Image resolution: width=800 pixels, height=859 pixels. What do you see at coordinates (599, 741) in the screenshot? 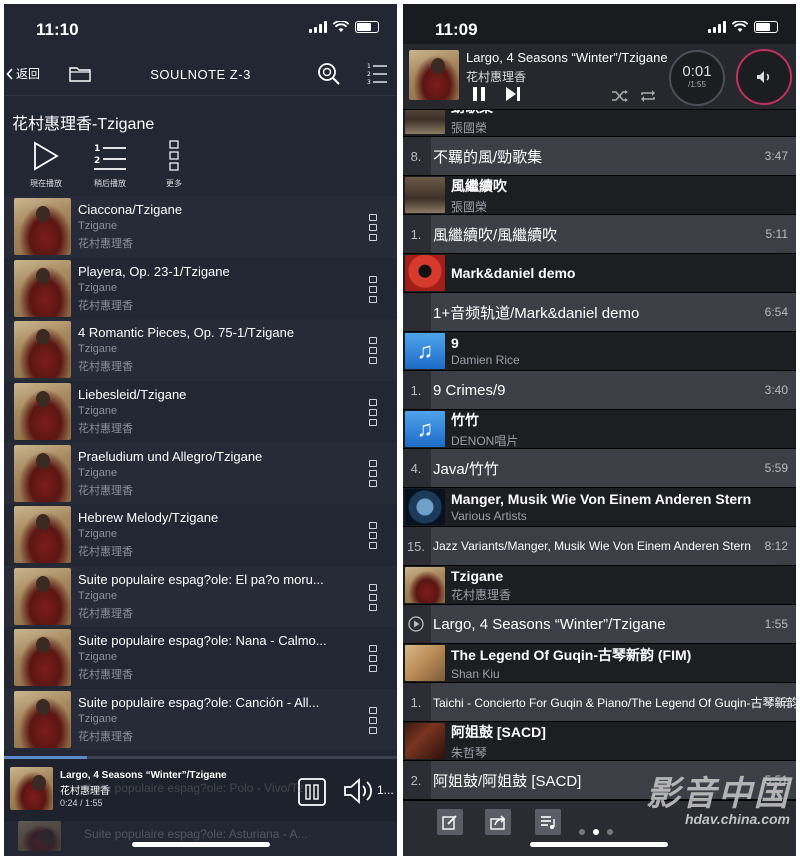
I see `album-row: 阿姐鼓 [SACD] 朱哲琴` at bounding box center [599, 741].